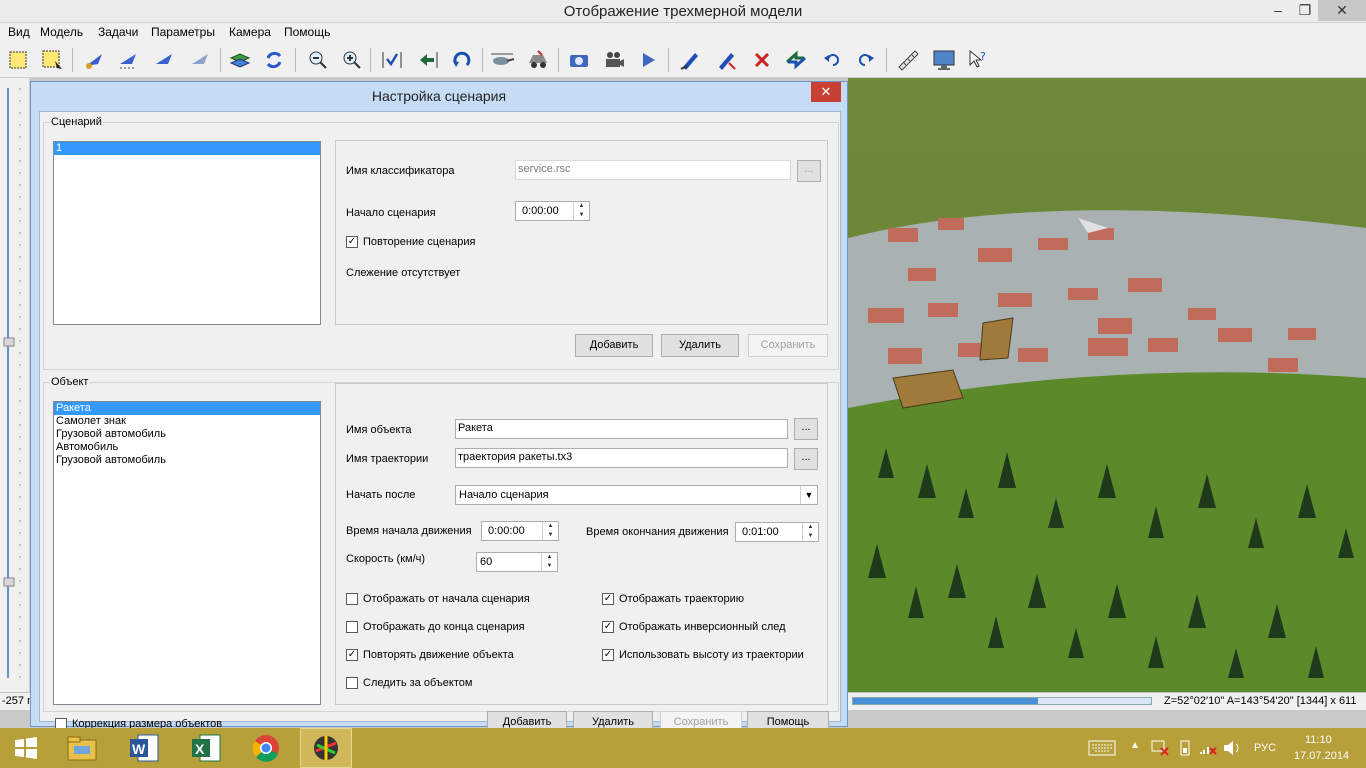  I want to click on play-icon, so click(648, 60).